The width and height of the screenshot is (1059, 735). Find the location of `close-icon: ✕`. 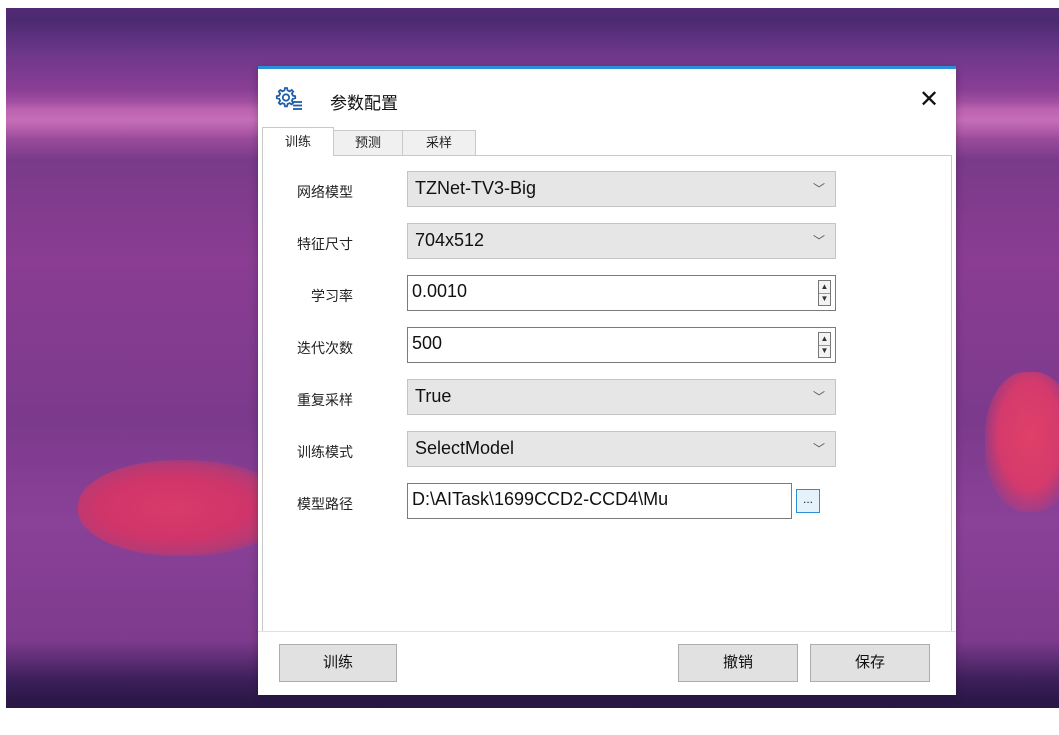

close-icon: ✕ is located at coordinates (929, 100).